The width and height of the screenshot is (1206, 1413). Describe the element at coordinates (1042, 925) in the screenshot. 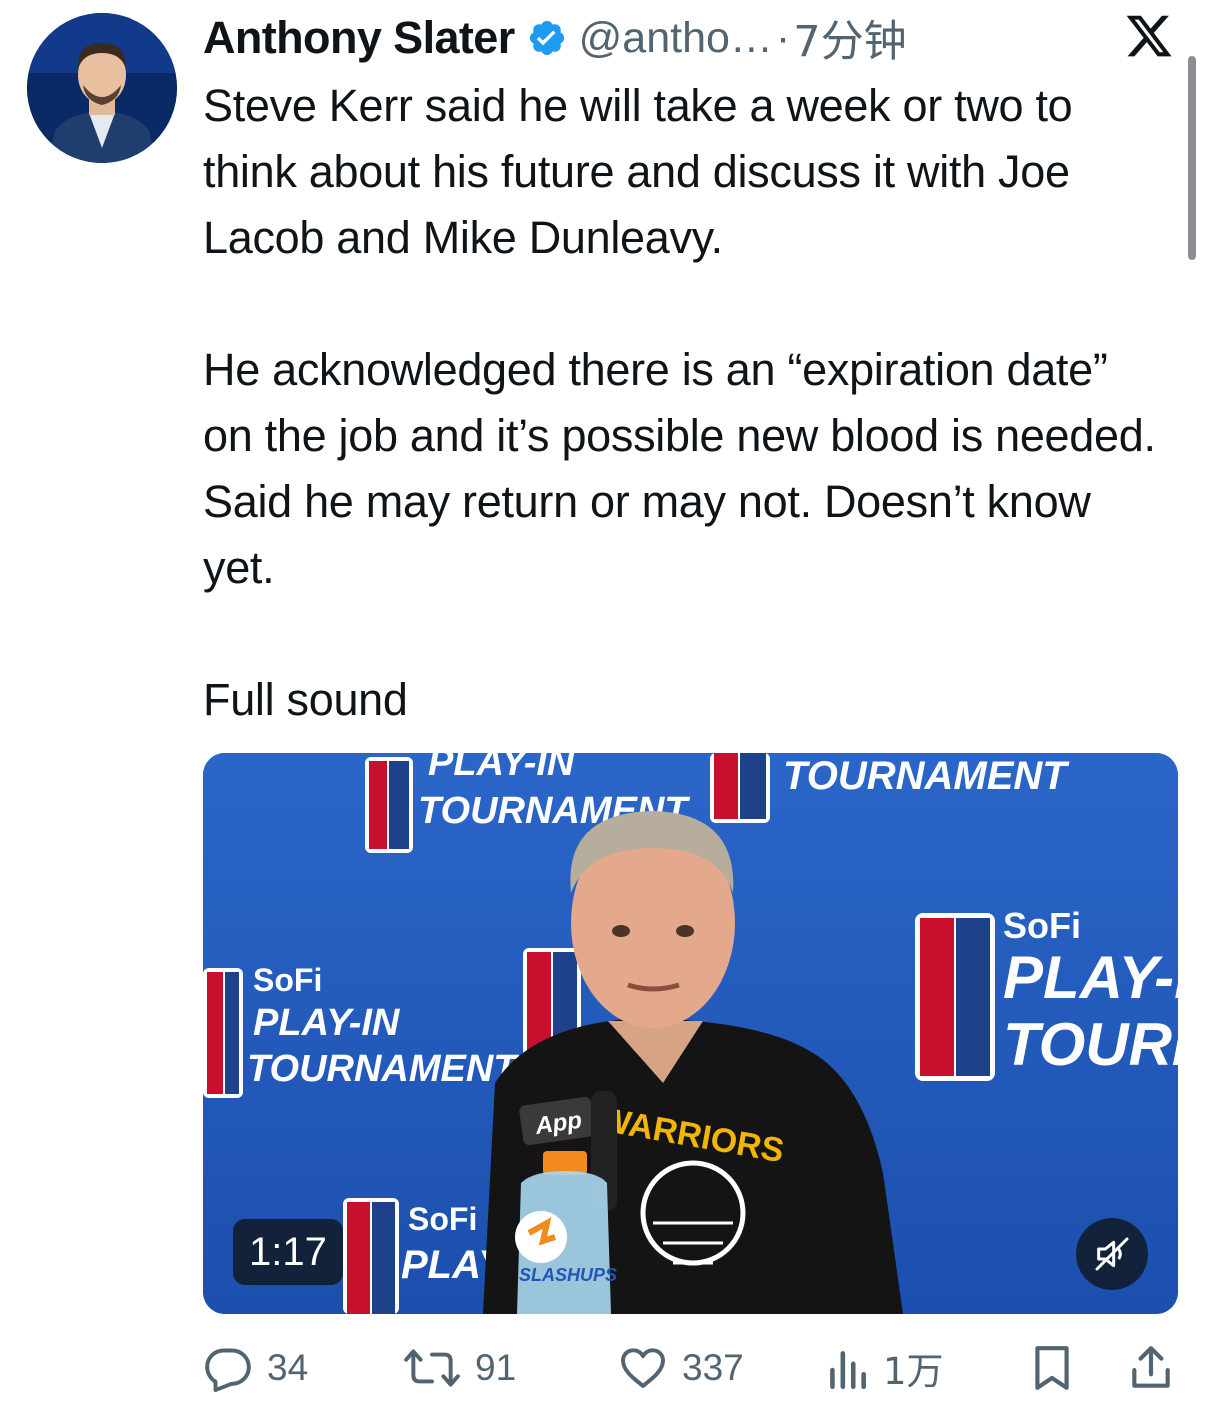

I see `backdrop-text-7: SoFi` at that location.